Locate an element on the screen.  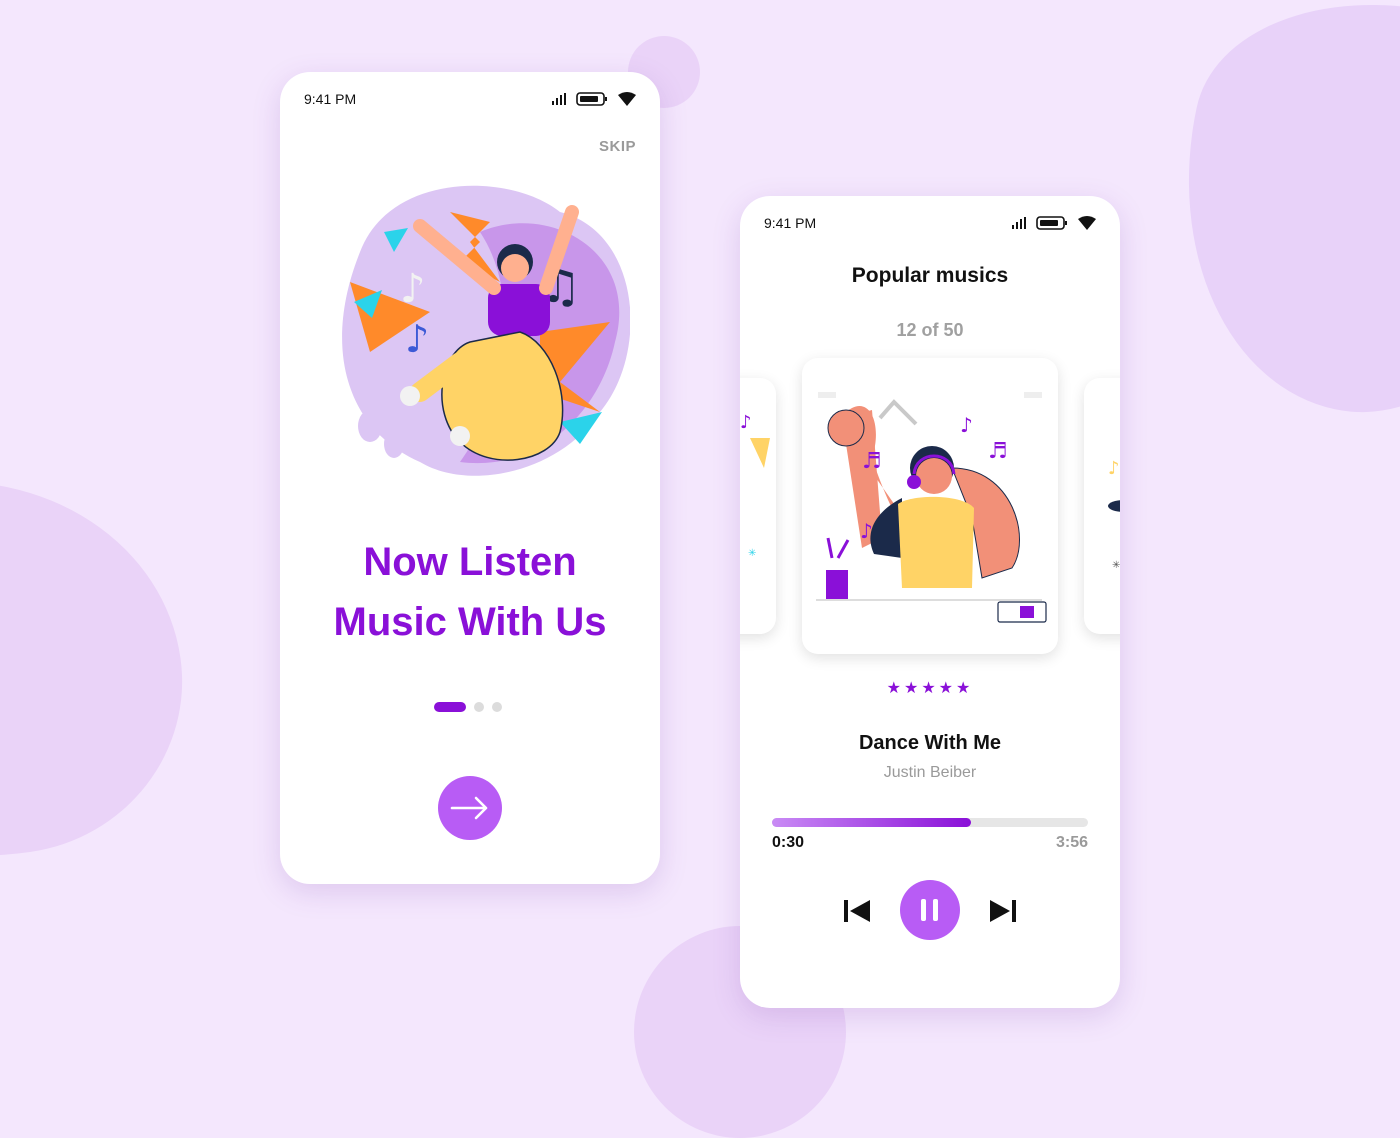
track-position-label: 12 of 50 is located at coordinates (930, 330).